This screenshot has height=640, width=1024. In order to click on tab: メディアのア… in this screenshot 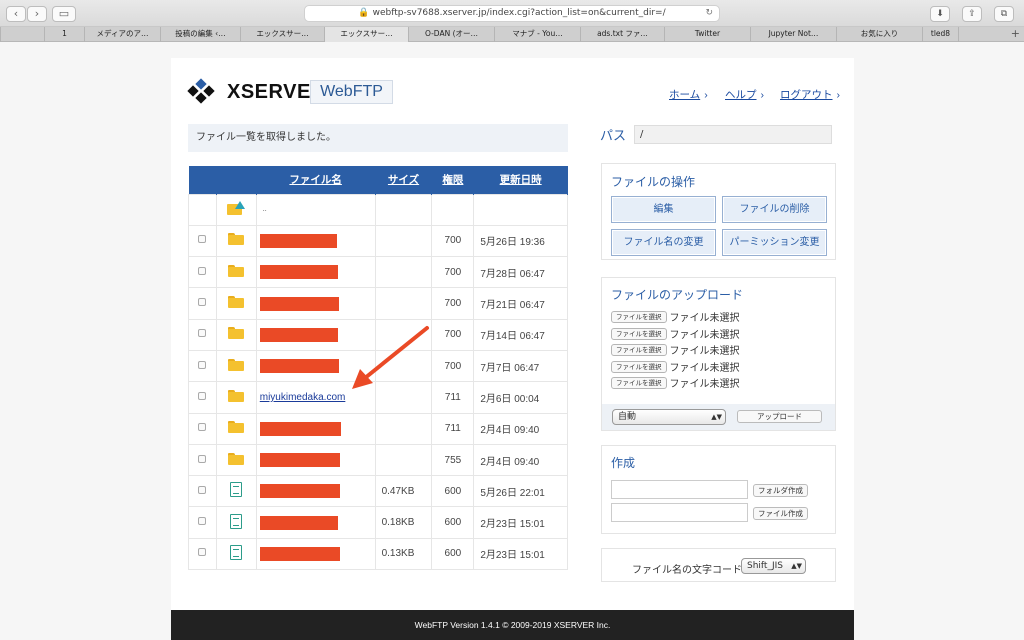, I will do `click(122, 34)`.